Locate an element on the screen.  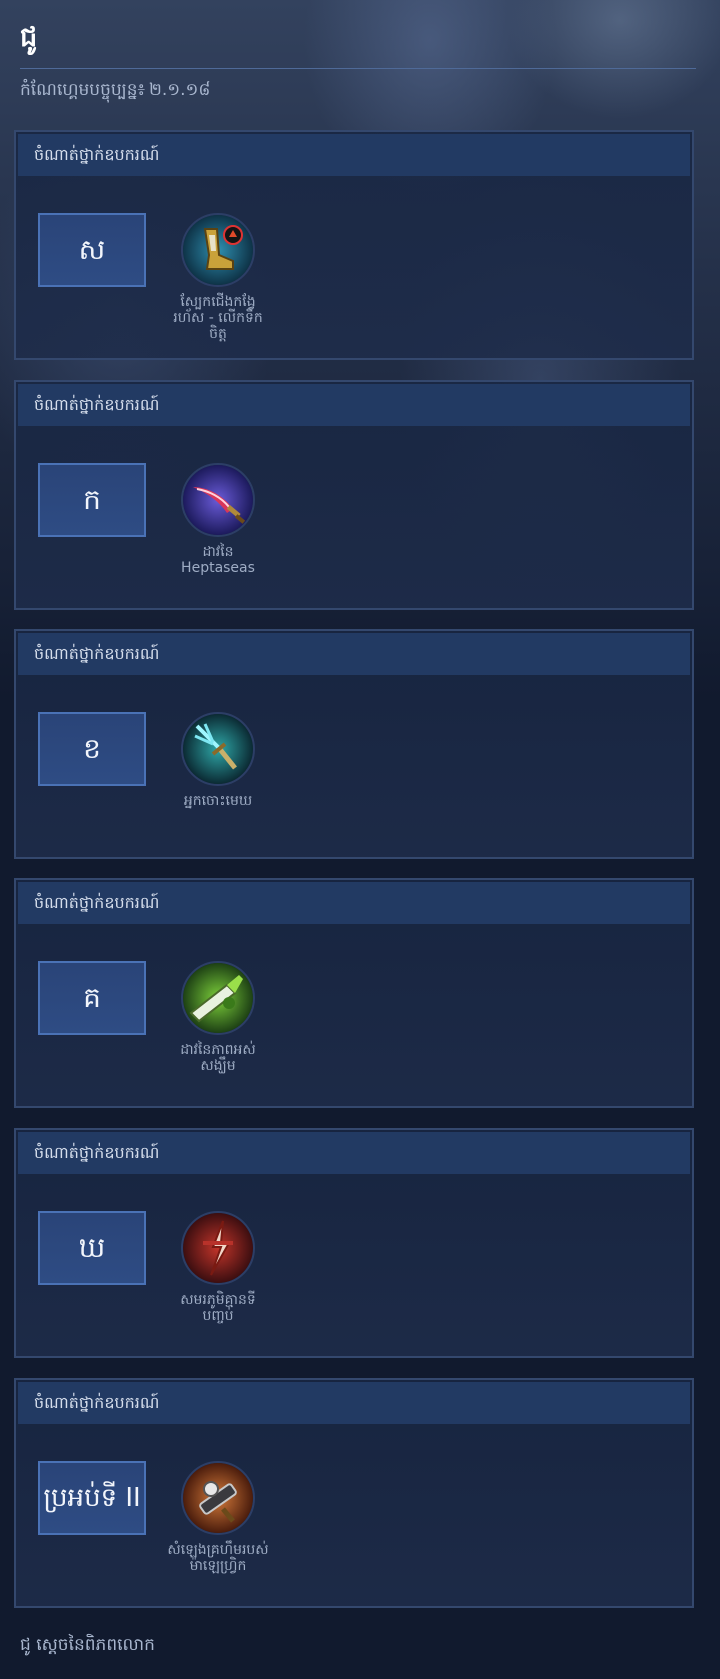
sky-piercer-icon is located at coordinates (218, 749).